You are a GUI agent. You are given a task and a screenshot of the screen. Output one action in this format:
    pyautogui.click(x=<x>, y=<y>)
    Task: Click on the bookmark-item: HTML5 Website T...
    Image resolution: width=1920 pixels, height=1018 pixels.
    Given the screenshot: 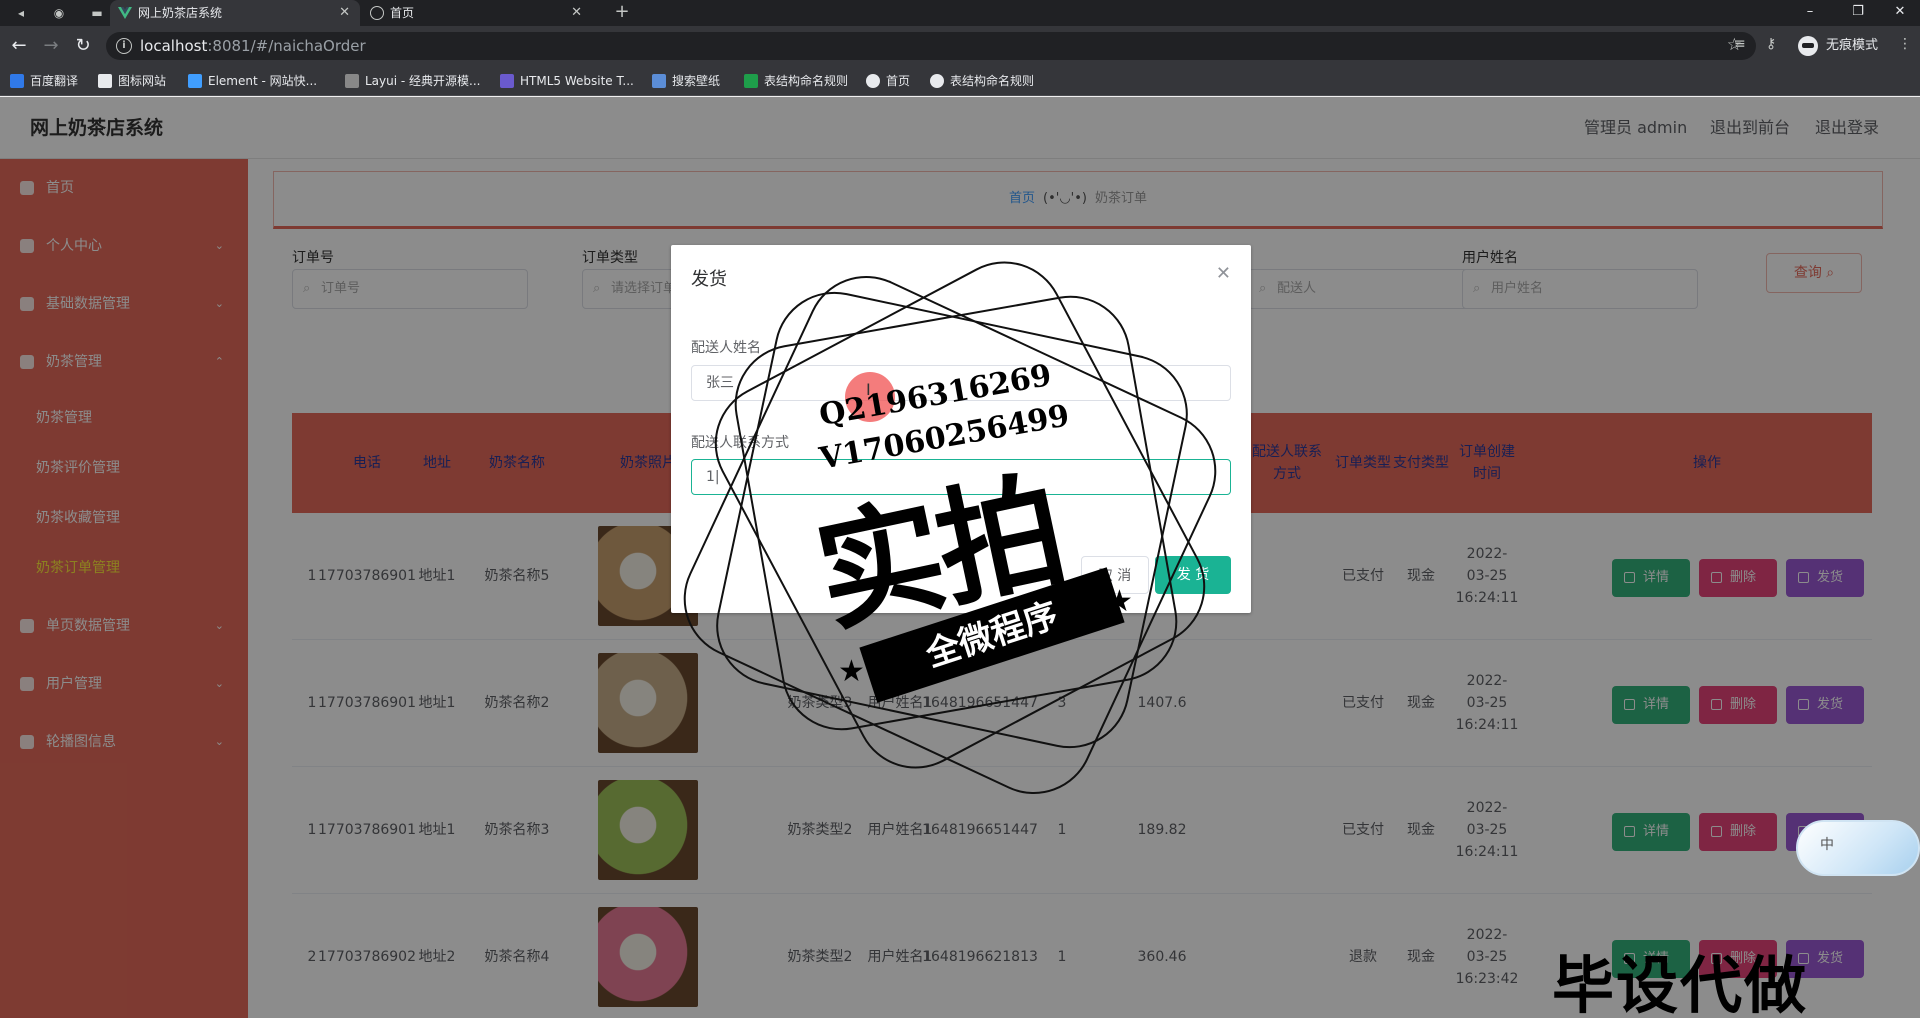 What is the action you would take?
    pyautogui.click(x=567, y=81)
    